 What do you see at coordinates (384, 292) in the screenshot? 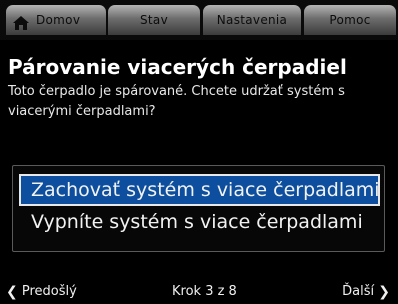
I see `chevron-right-icon: ❯` at bounding box center [384, 292].